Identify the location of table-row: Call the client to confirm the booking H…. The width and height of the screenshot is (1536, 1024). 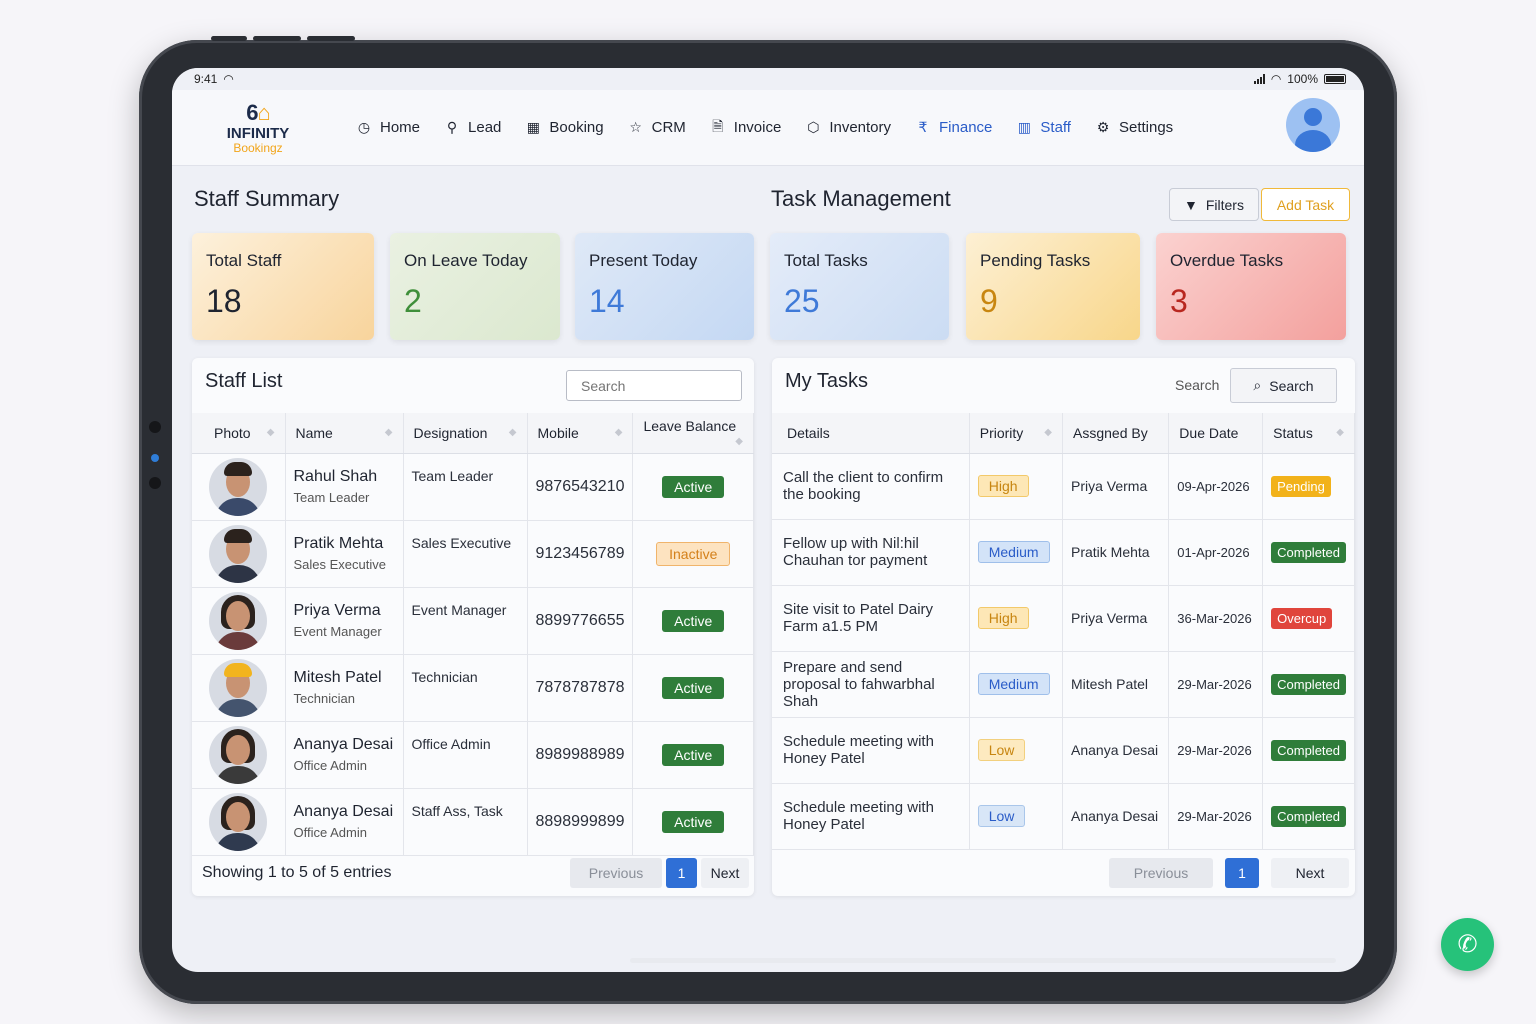
(1063, 486).